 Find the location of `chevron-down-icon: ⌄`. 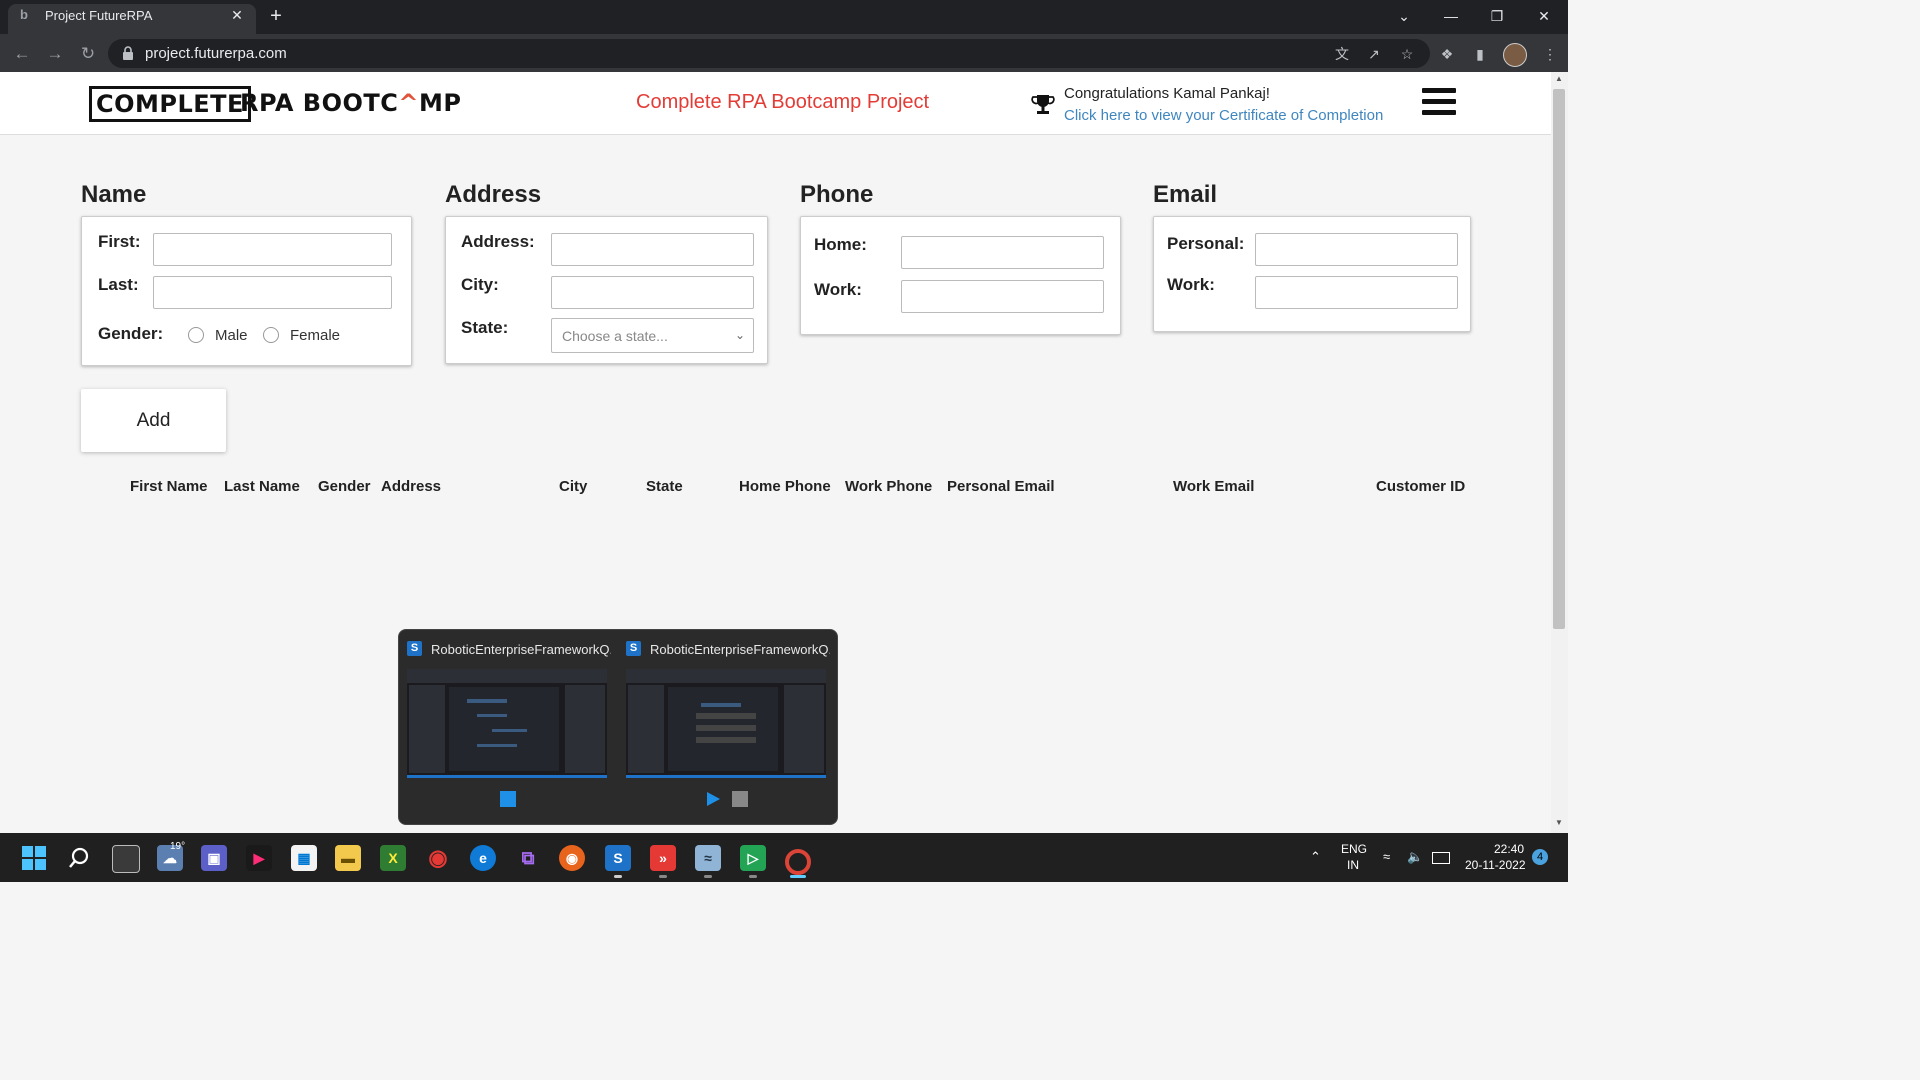

chevron-down-icon: ⌄ is located at coordinates (739, 335).